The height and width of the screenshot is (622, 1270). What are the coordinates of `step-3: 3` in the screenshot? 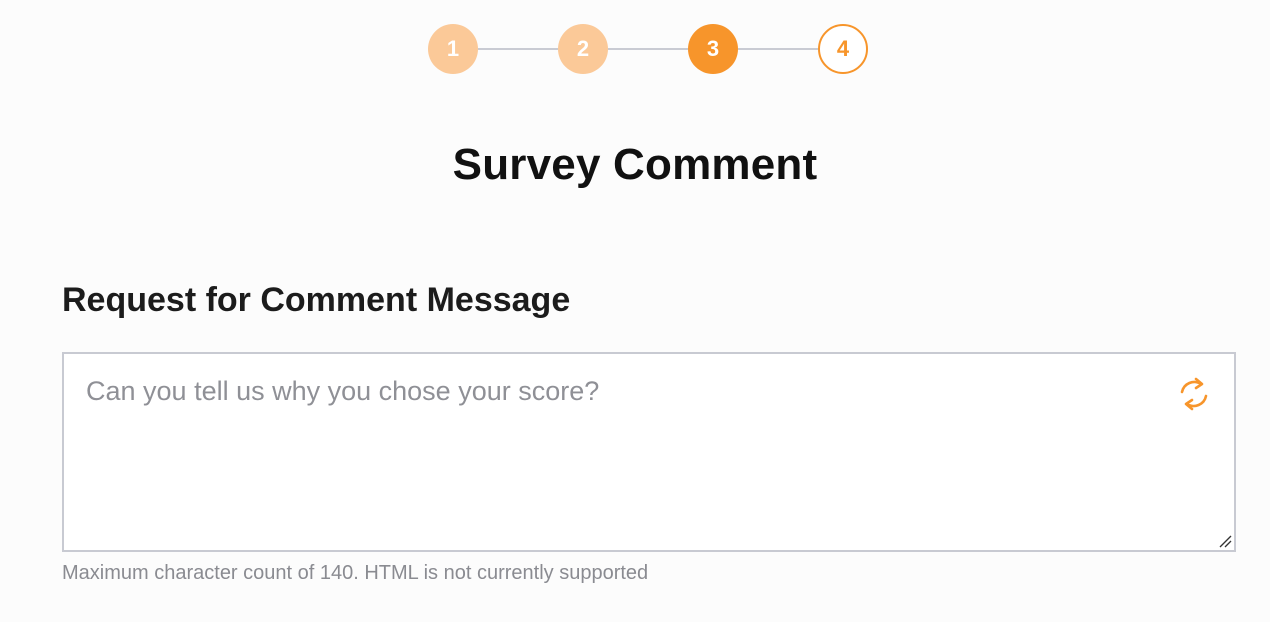 It's located at (713, 49).